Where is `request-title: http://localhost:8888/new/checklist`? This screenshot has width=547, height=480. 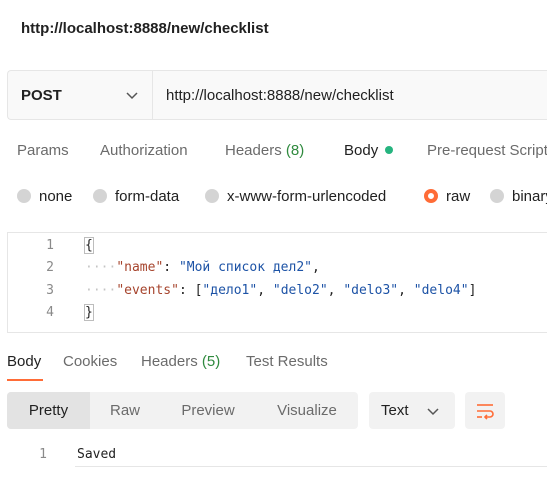
request-title: http://localhost:8888/new/checklist is located at coordinates (145, 28).